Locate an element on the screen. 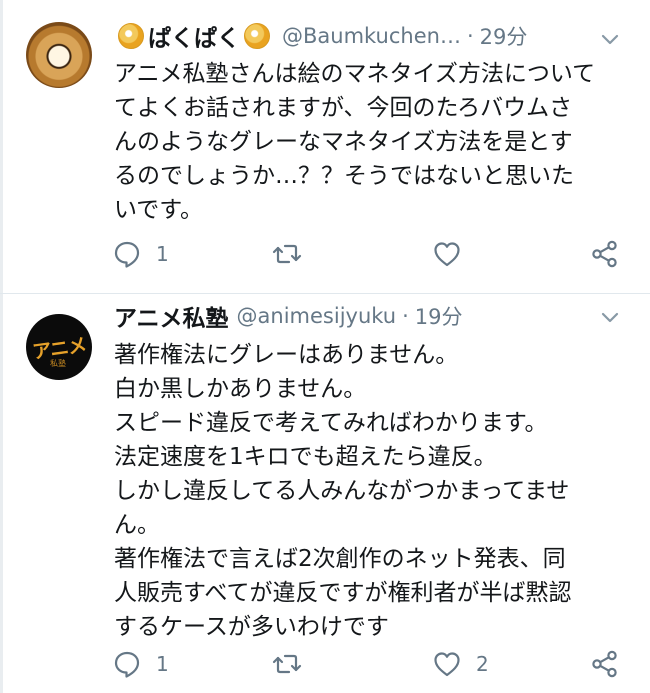 Image resolution: width=650 pixels, height=693 pixels. timestamp: 19分 is located at coordinates (439, 316).